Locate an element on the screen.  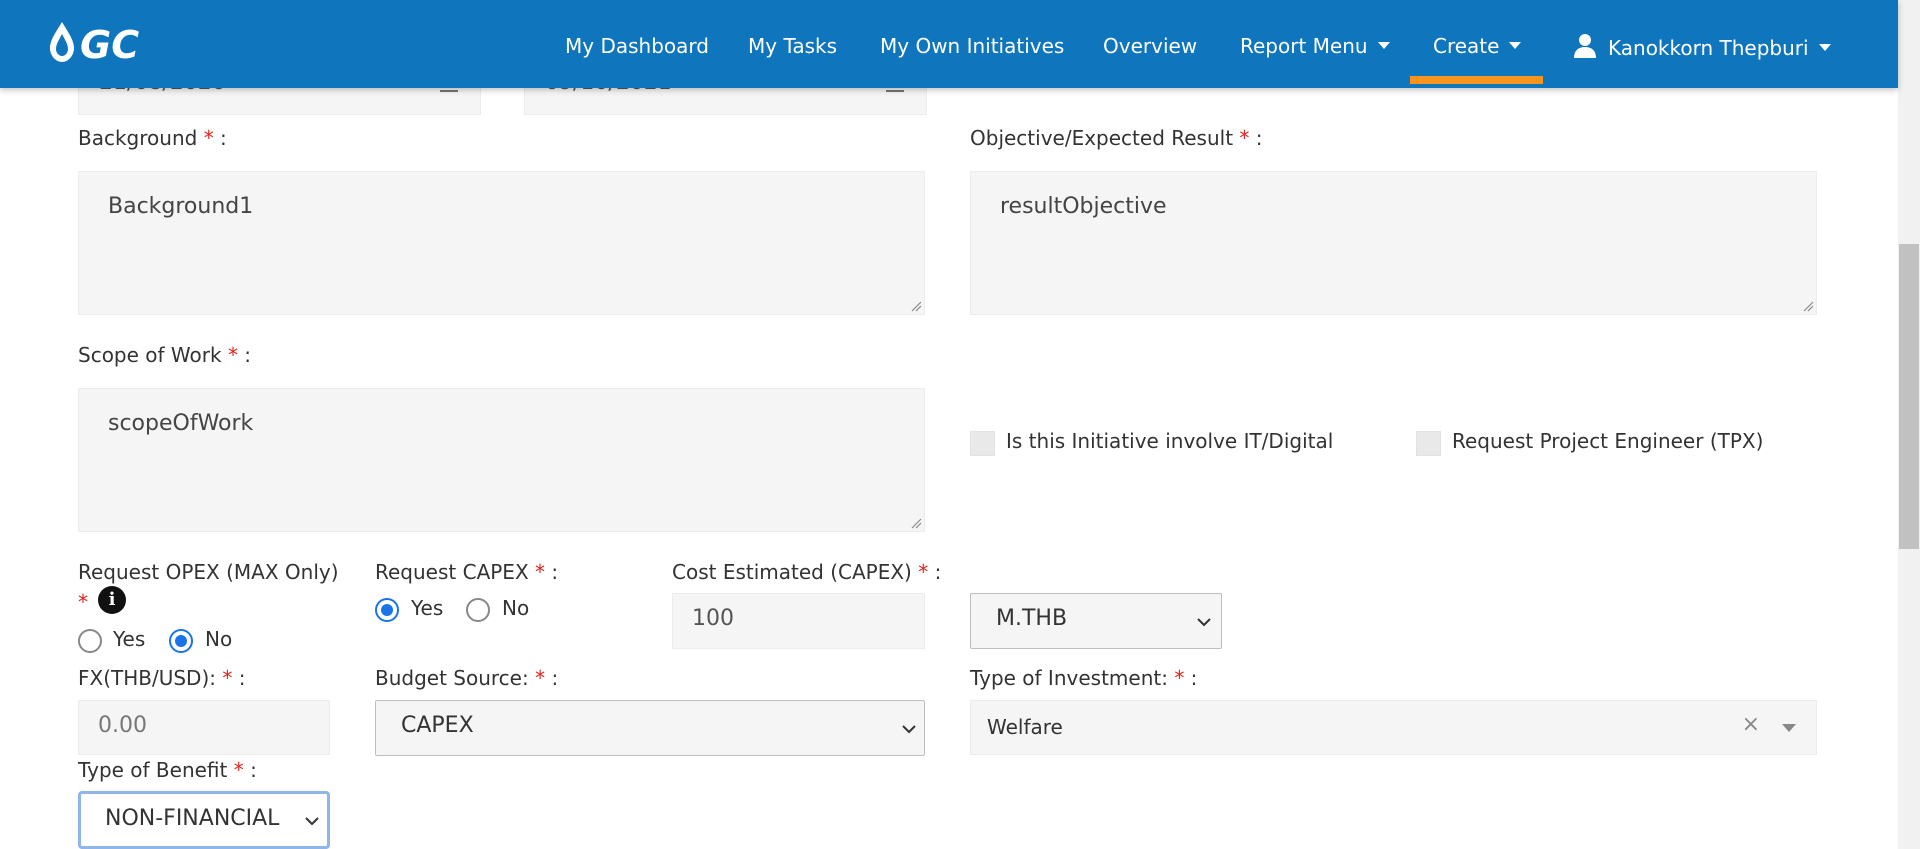
background-label-text: Background is located at coordinates (138, 138).